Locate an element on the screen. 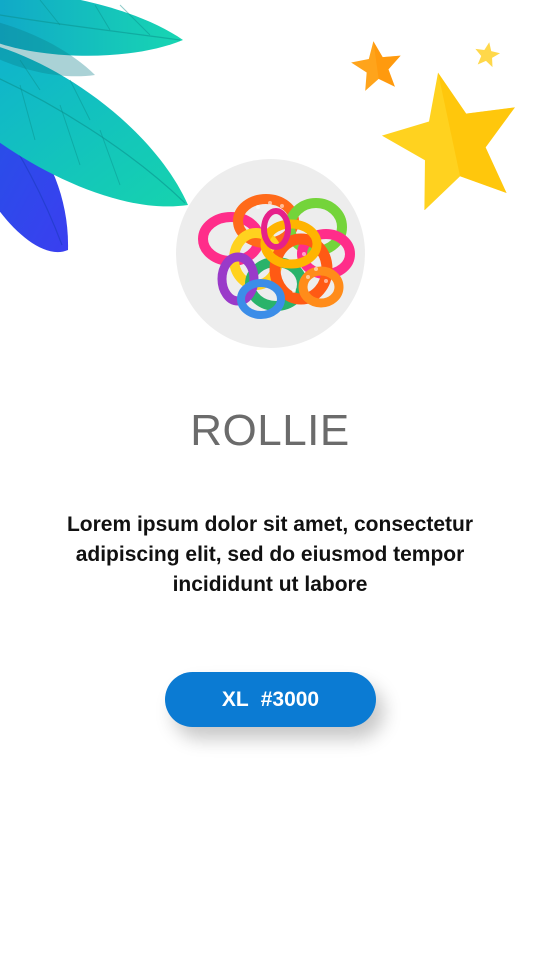  size-label: XL is located at coordinates (235, 699).